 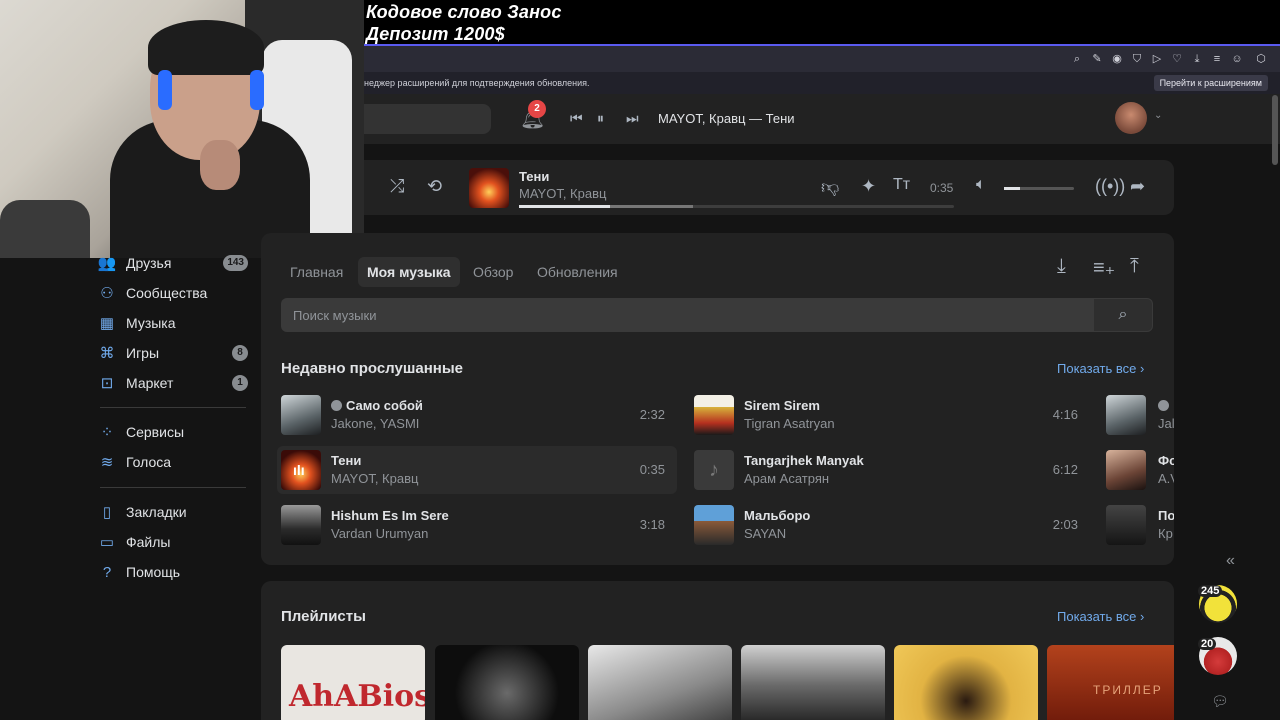 What do you see at coordinates (1100, 616) in the screenshot?
I see `show-all-playlists-link: Показать все ›` at bounding box center [1100, 616].